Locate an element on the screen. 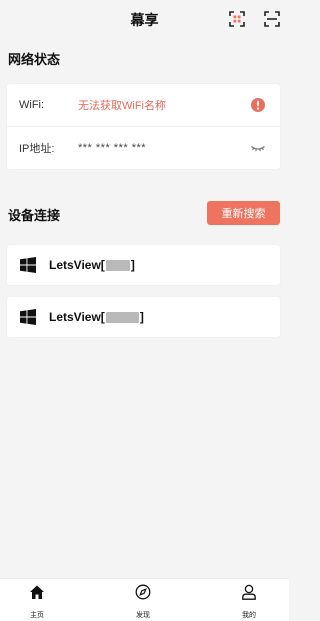 The image size is (320, 621). app-title: 幕享 is located at coordinates (144, 20).